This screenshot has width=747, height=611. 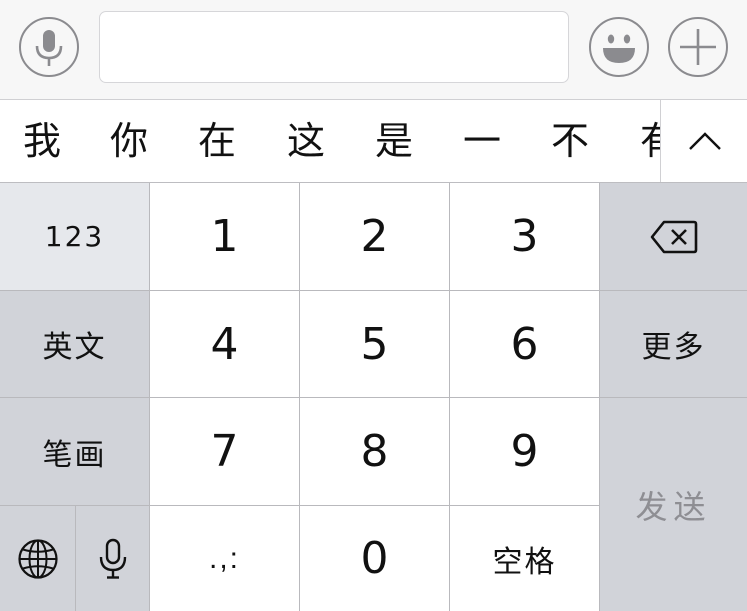 I want to click on candidate-word: 这, so click(x=306, y=141).